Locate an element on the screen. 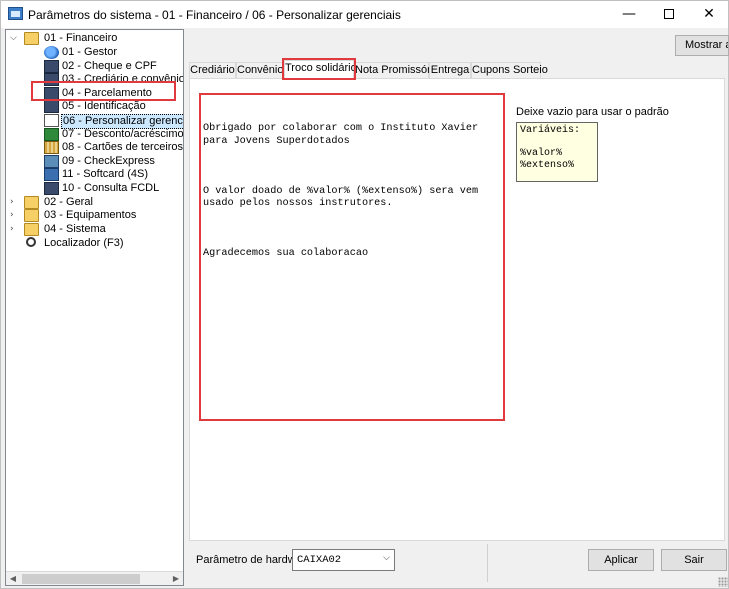 This screenshot has width=729, height=589. hardware-parameter-value: CAIXA02 is located at coordinates (319, 560).